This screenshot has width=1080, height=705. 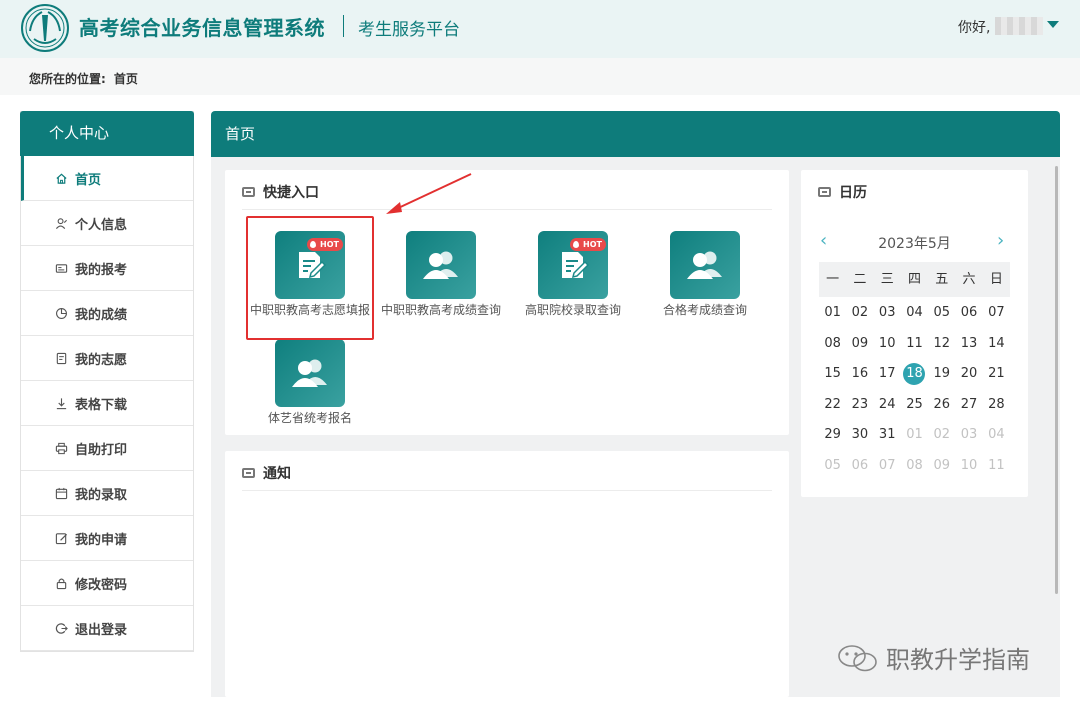 I want to click on message-icon, so click(x=248, y=473).